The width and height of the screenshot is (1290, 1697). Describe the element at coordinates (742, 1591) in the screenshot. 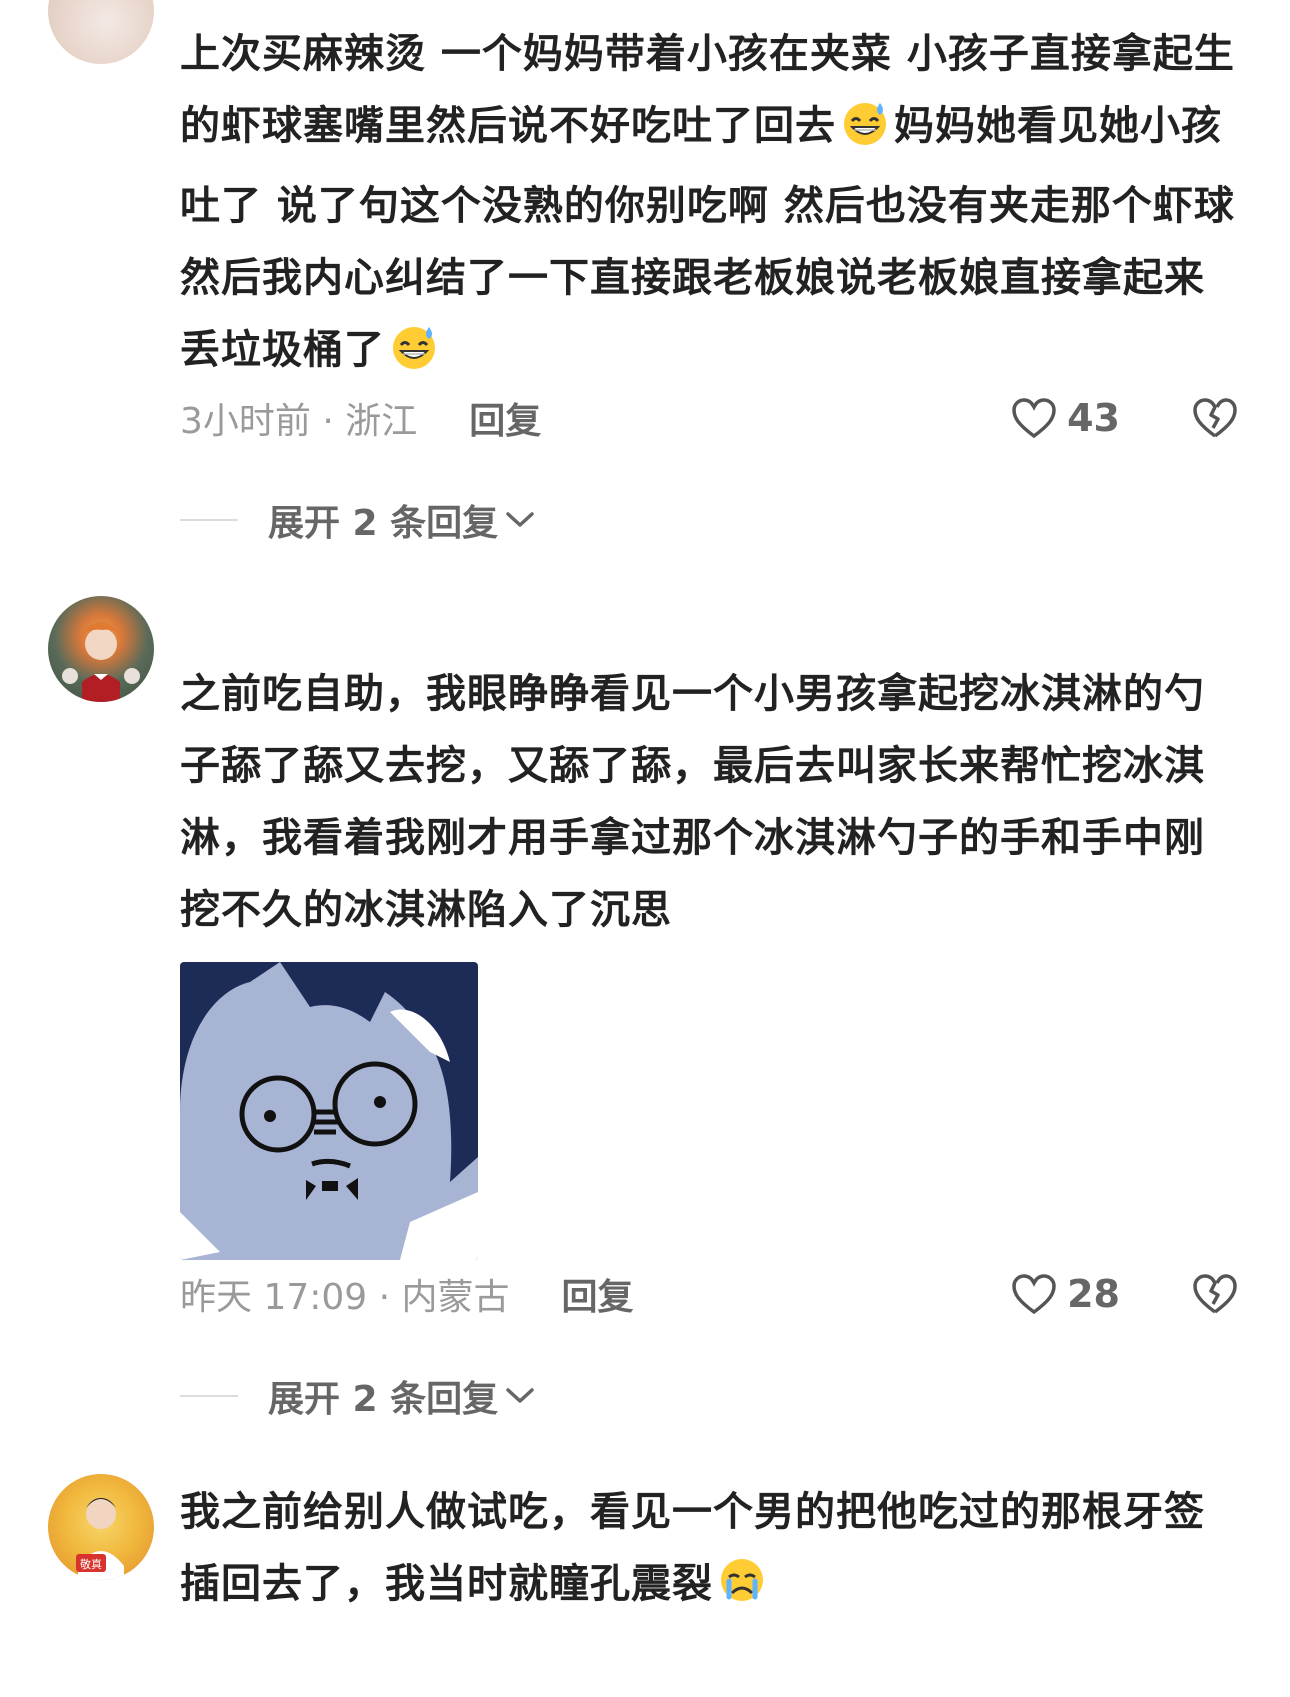

I see `crying-emoji-icon` at that location.